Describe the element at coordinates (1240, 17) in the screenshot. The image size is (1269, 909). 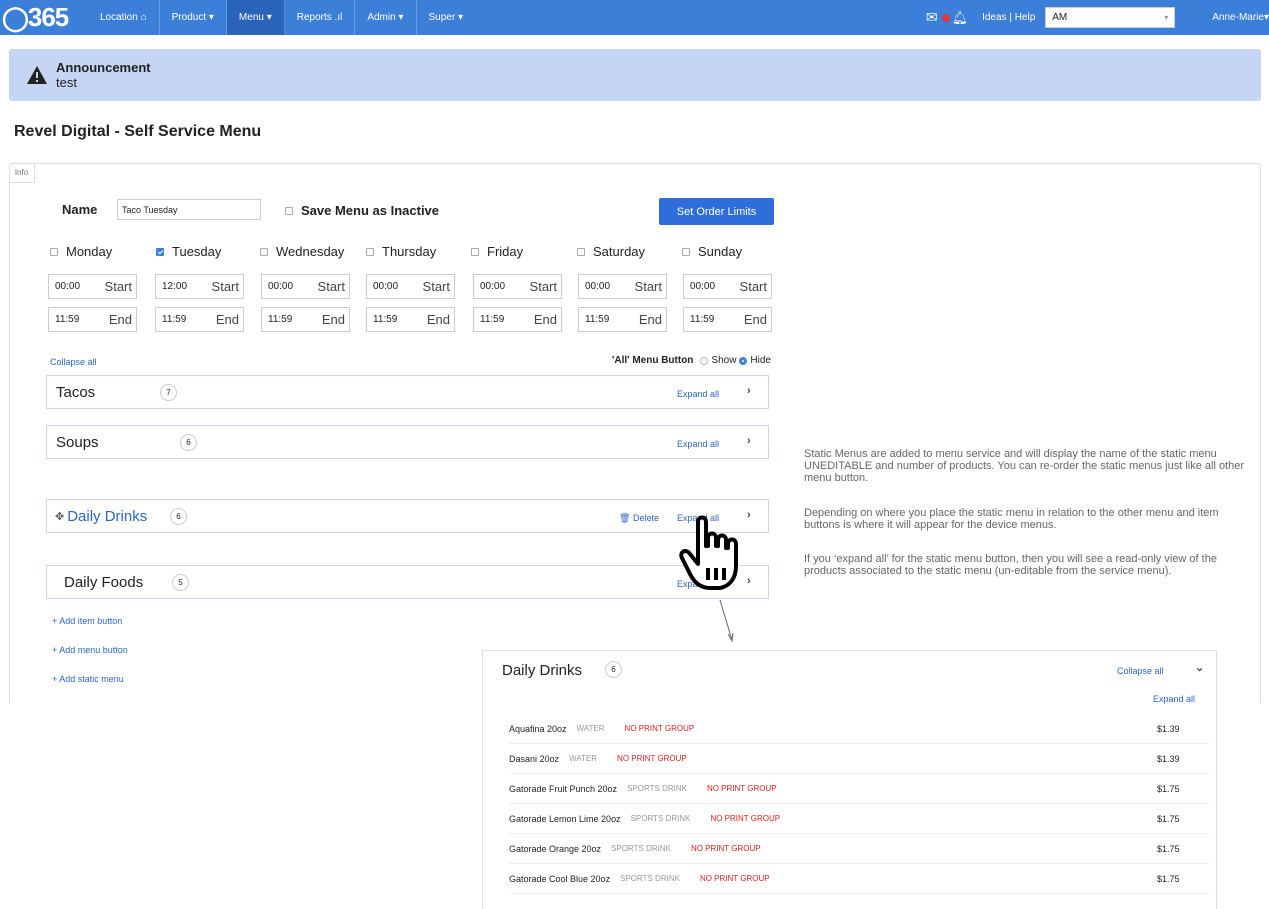
I see `user-menu: Anne-Marie▾` at that location.